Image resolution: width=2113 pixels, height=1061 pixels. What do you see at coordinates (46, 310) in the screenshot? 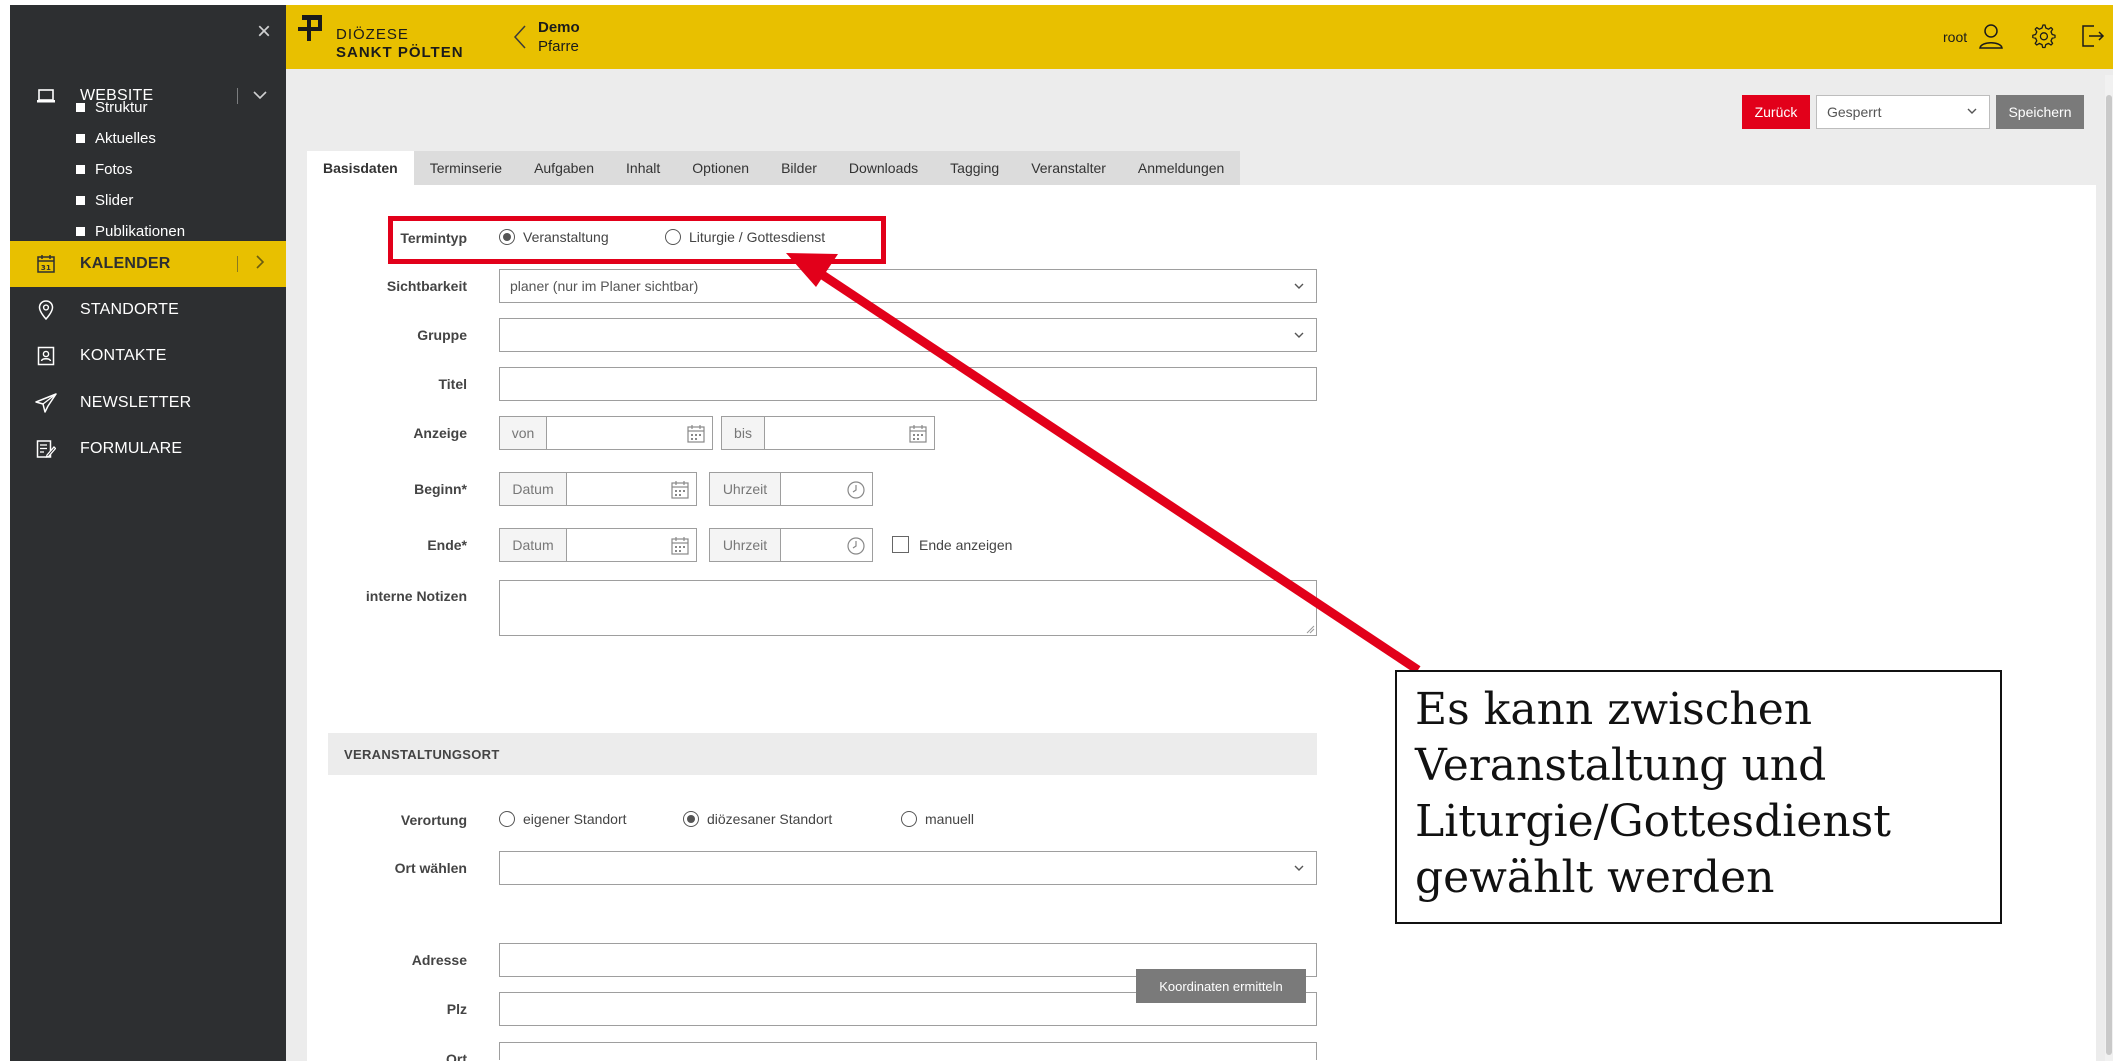
I see `location-pin-icon` at bounding box center [46, 310].